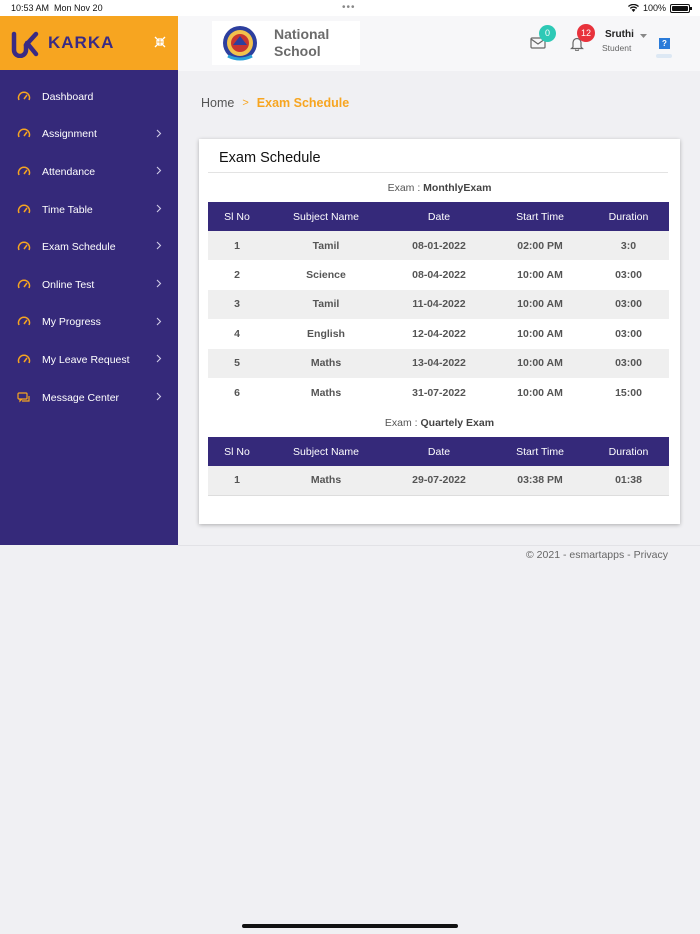 The width and height of the screenshot is (700, 934). I want to click on sidebar-item-dashboard: Dashboard, so click(89, 97).